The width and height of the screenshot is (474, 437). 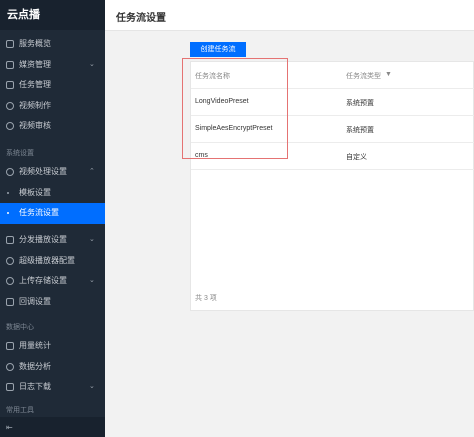 I want to click on sidebar-item-usage: 用量统计, so click(x=52, y=346).